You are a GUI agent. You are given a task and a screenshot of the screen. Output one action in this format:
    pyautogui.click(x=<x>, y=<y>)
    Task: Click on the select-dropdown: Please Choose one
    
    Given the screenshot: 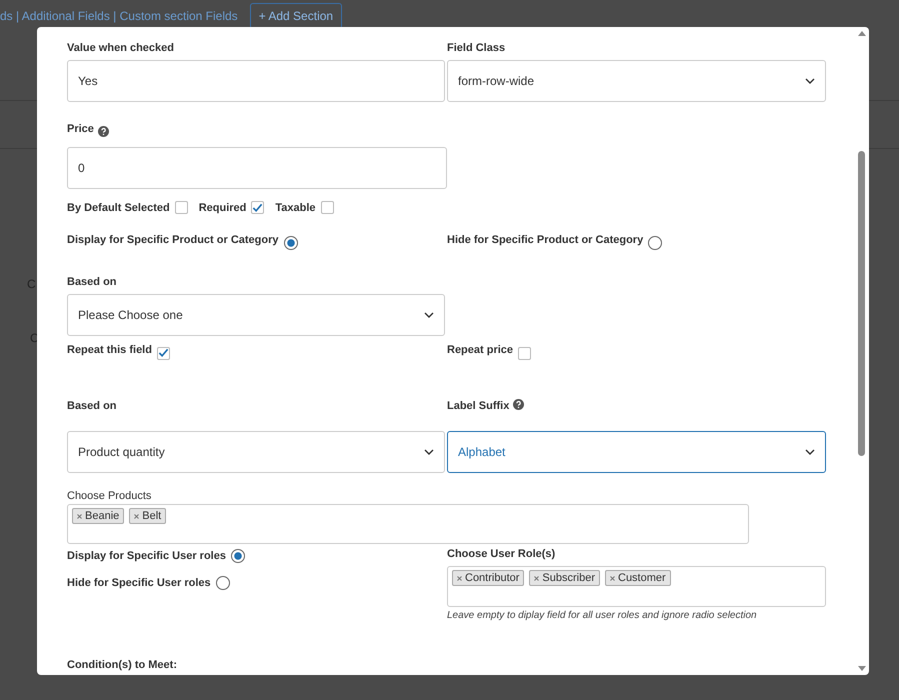 What is the action you would take?
    pyautogui.click(x=256, y=315)
    